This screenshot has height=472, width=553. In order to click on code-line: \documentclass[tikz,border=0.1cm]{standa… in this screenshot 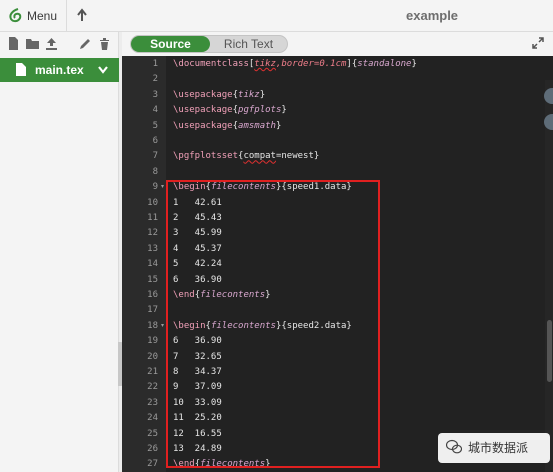, I will do `click(295, 64)`.